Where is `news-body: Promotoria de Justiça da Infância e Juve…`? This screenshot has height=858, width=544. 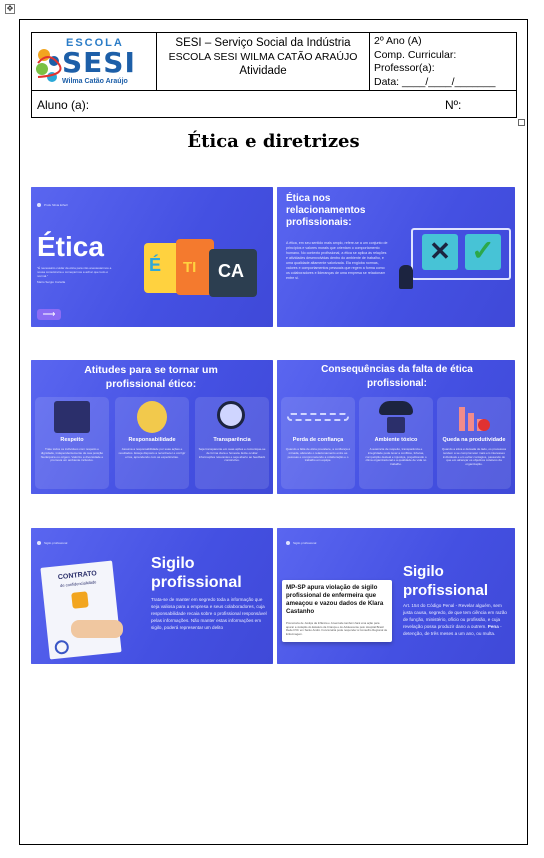
news-body: Promotoria de Justiça da Infância e Juve… is located at coordinates (337, 628).